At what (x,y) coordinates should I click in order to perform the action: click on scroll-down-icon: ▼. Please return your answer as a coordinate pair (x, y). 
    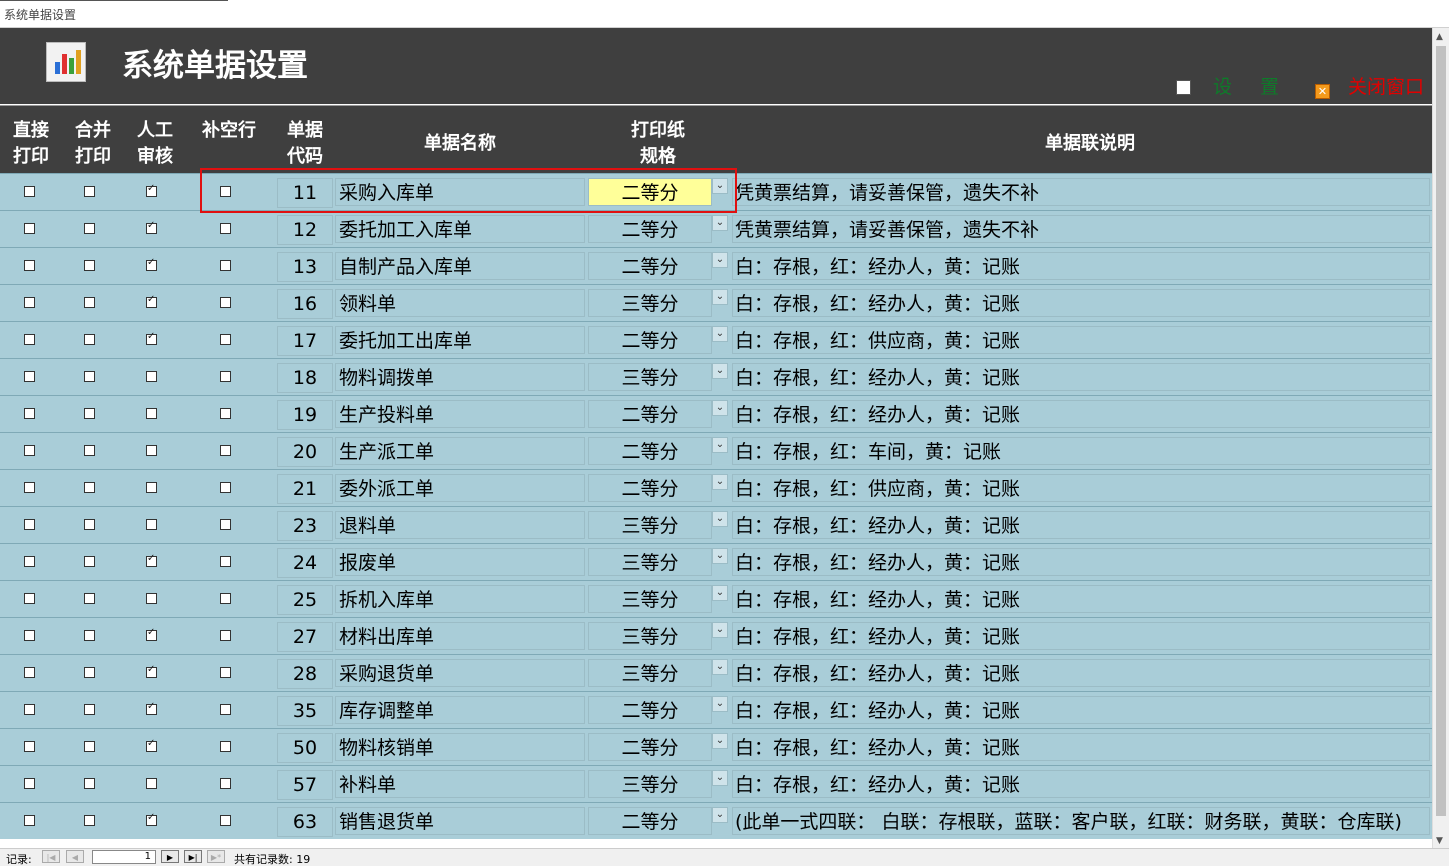
    Looking at the image, I should click on (1439, 841).